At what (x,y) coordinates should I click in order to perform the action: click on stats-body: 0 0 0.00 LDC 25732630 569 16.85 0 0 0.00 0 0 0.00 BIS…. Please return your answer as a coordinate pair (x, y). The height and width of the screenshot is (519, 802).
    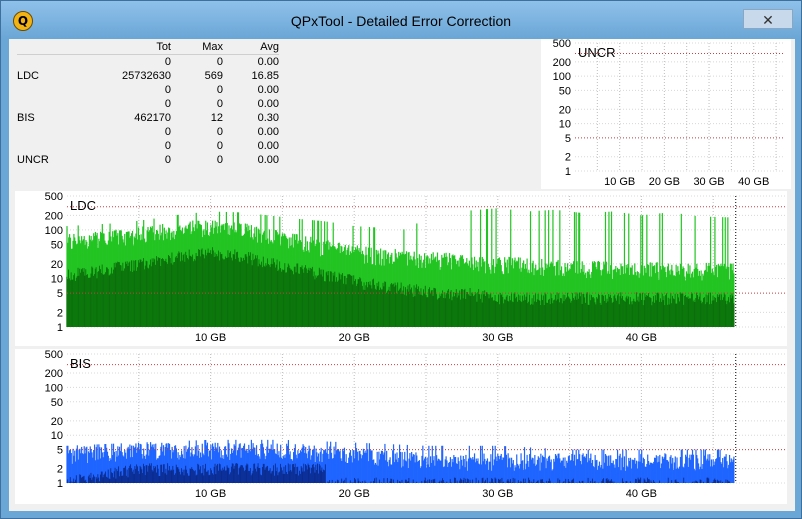
    Looking at the image, I should click on (148, 111).